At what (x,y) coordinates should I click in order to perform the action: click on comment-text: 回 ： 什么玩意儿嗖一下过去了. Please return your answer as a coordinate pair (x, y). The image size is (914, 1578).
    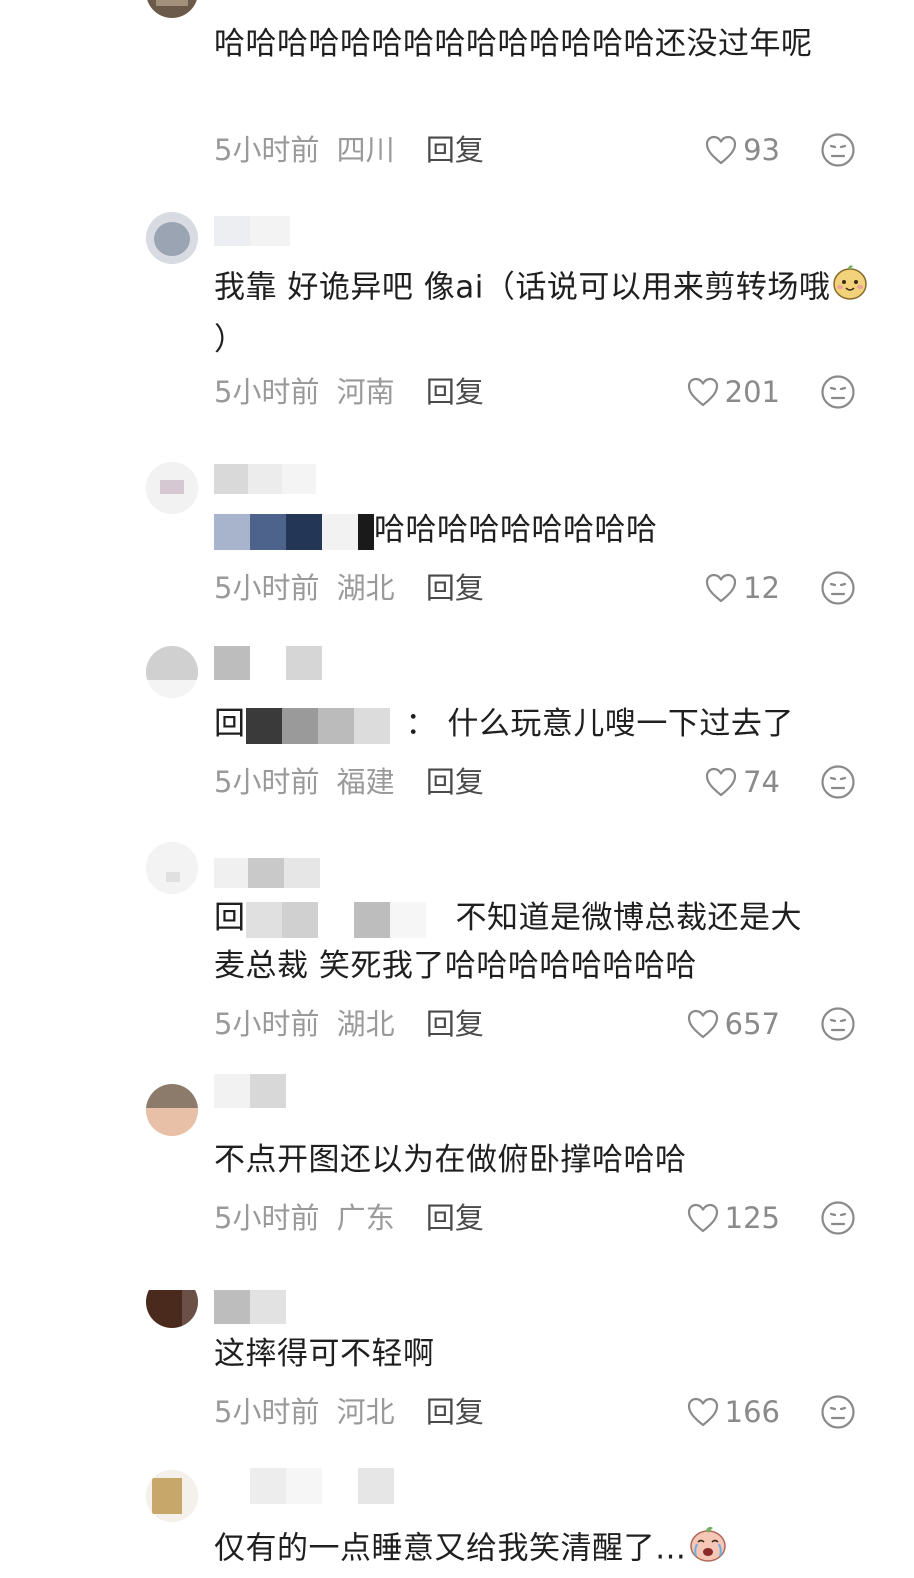
    Looking at the image, I should click on (504, 725).